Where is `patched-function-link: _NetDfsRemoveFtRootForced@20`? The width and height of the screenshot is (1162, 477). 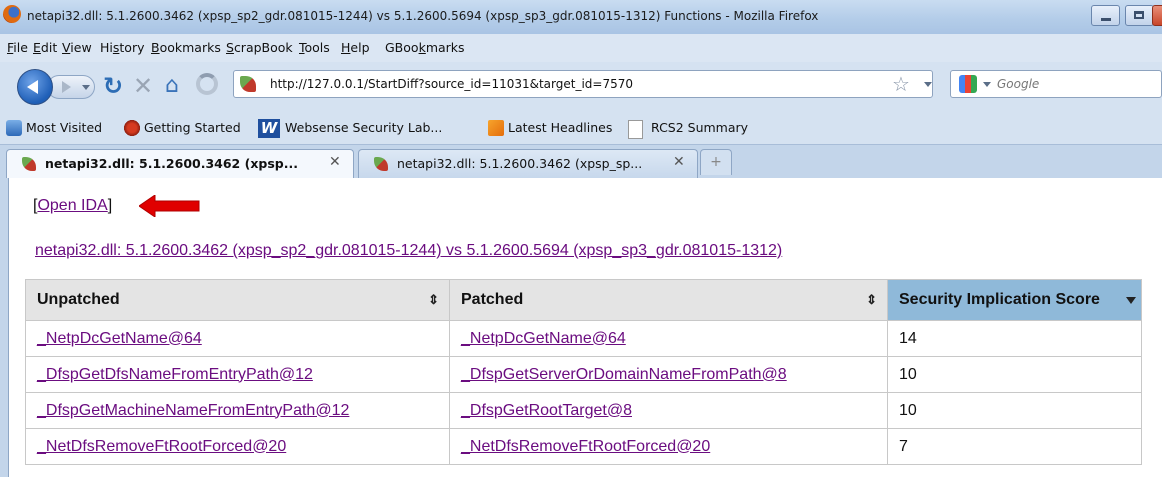
patched-function-link: _NetDfsRemoveFtRootForced@20 is located at coordinates (585, 446).